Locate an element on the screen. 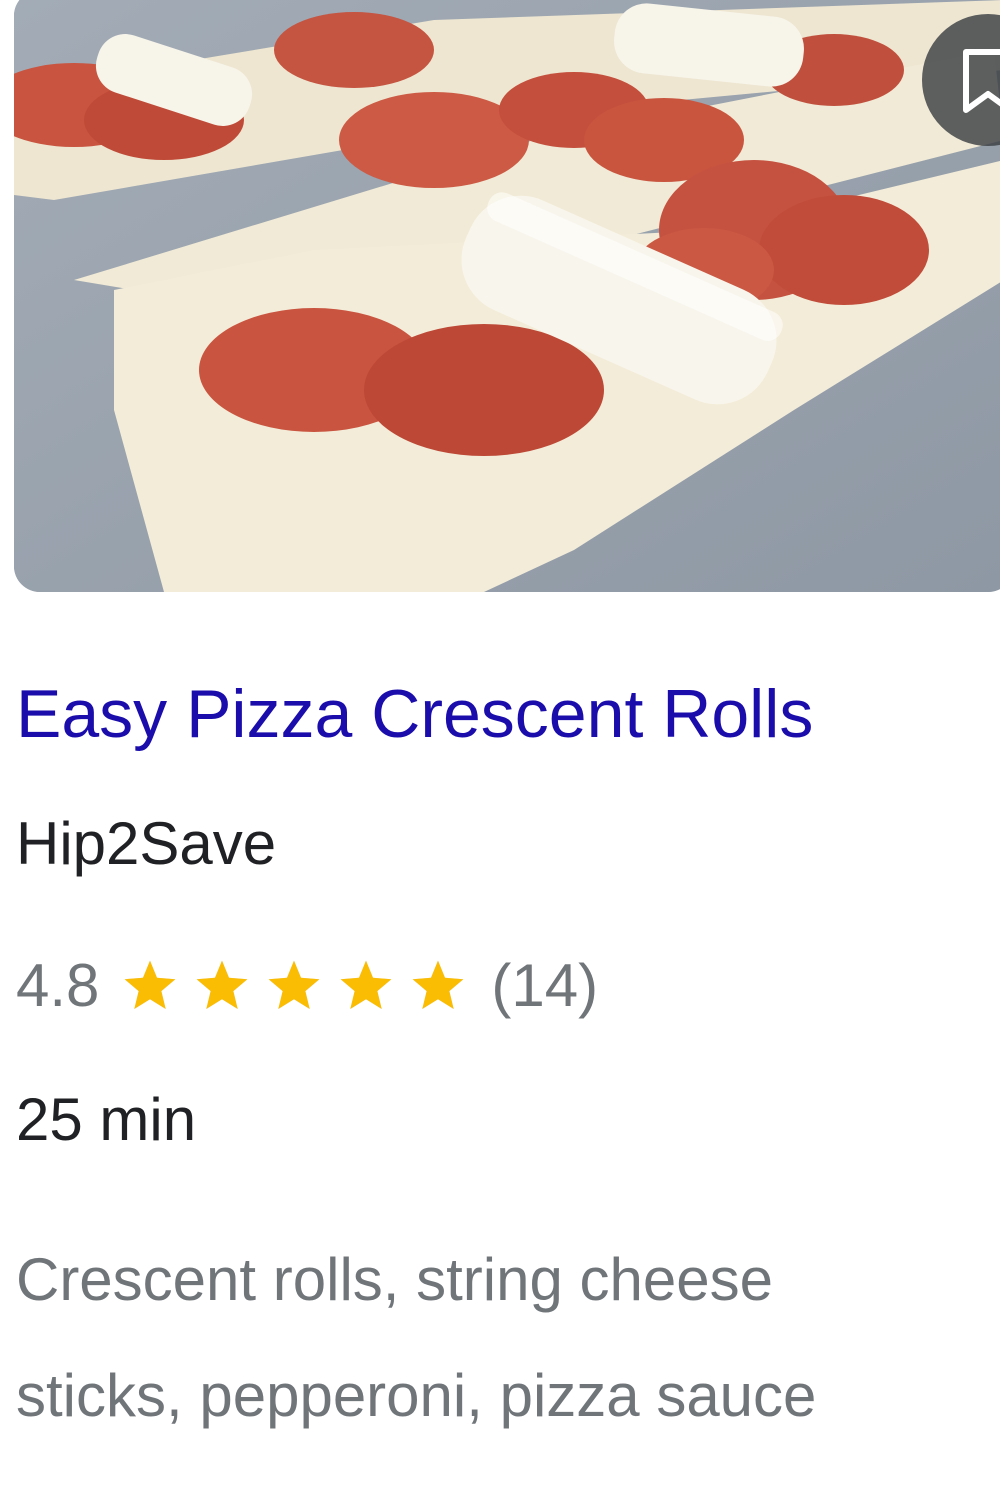 Image resolution: width=1000 pixels, height=1500 pixels. rating-value: 4.8 is located at coordinates (58, 985).